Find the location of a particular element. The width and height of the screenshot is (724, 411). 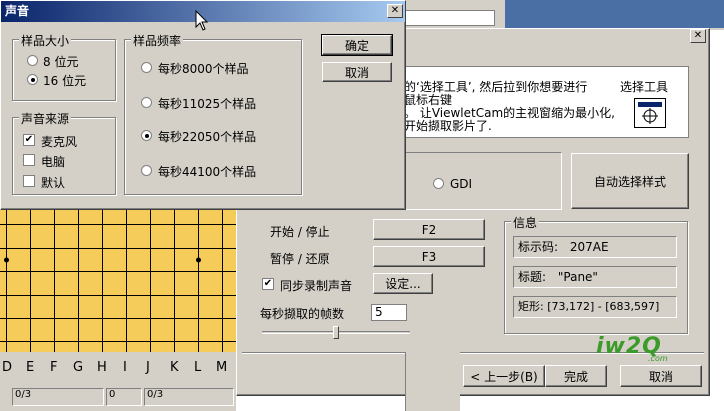

source-default-label: 默认 is located at coordinates (53, 183).